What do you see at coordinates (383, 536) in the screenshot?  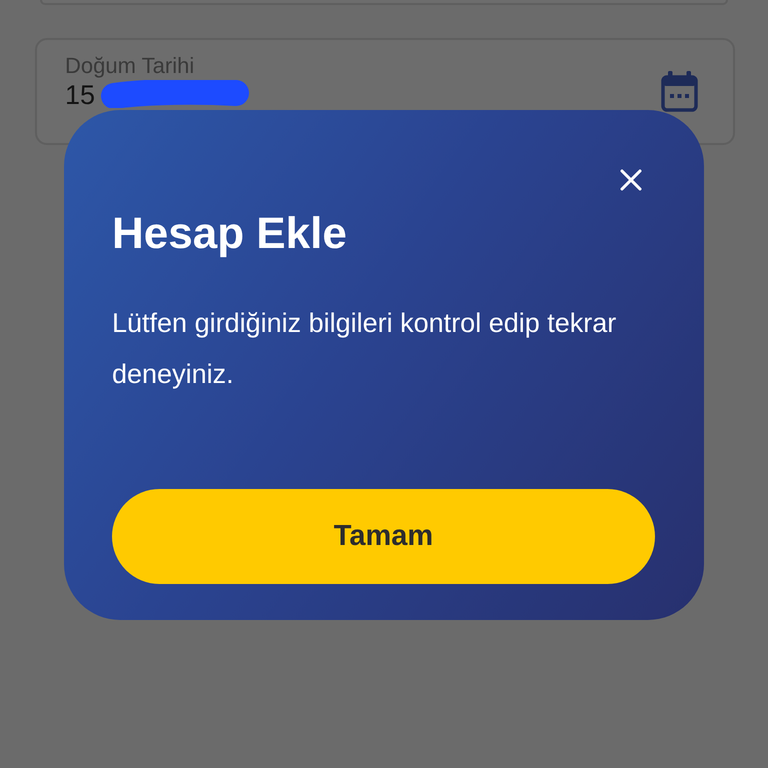 I see `ok-button: Tamam` at bounding box center [383, 536].